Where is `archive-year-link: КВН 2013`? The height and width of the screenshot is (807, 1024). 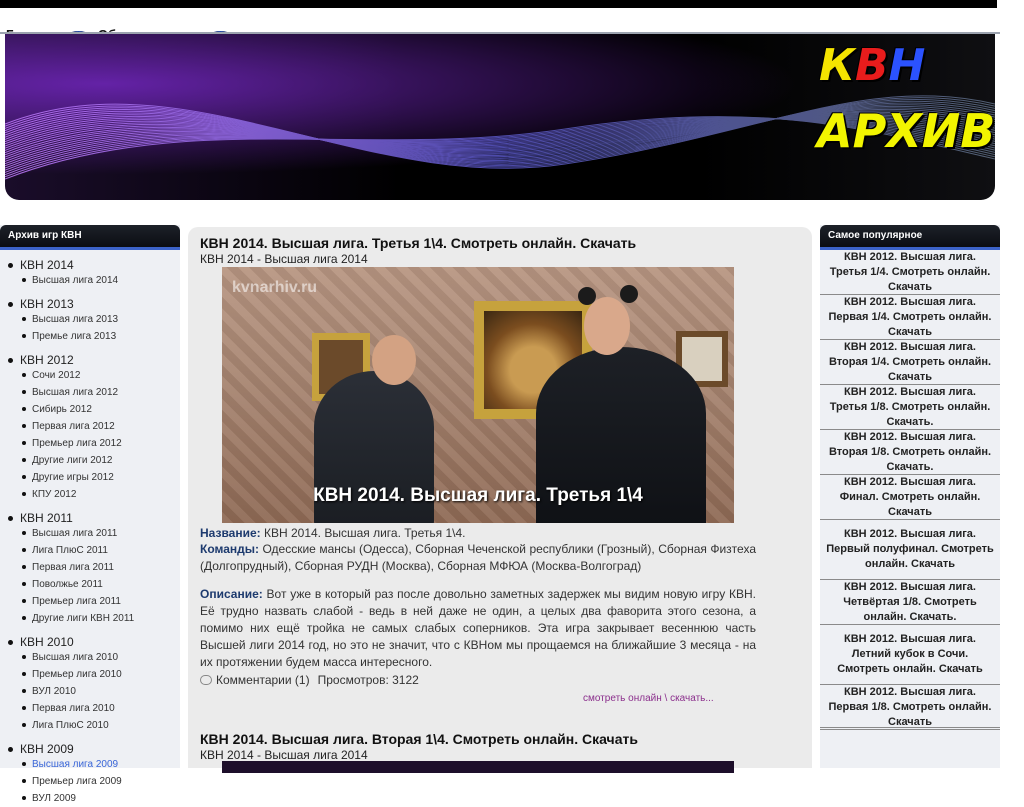 archive-year-link: КВН 2013 is located at coordinates (90, 300).